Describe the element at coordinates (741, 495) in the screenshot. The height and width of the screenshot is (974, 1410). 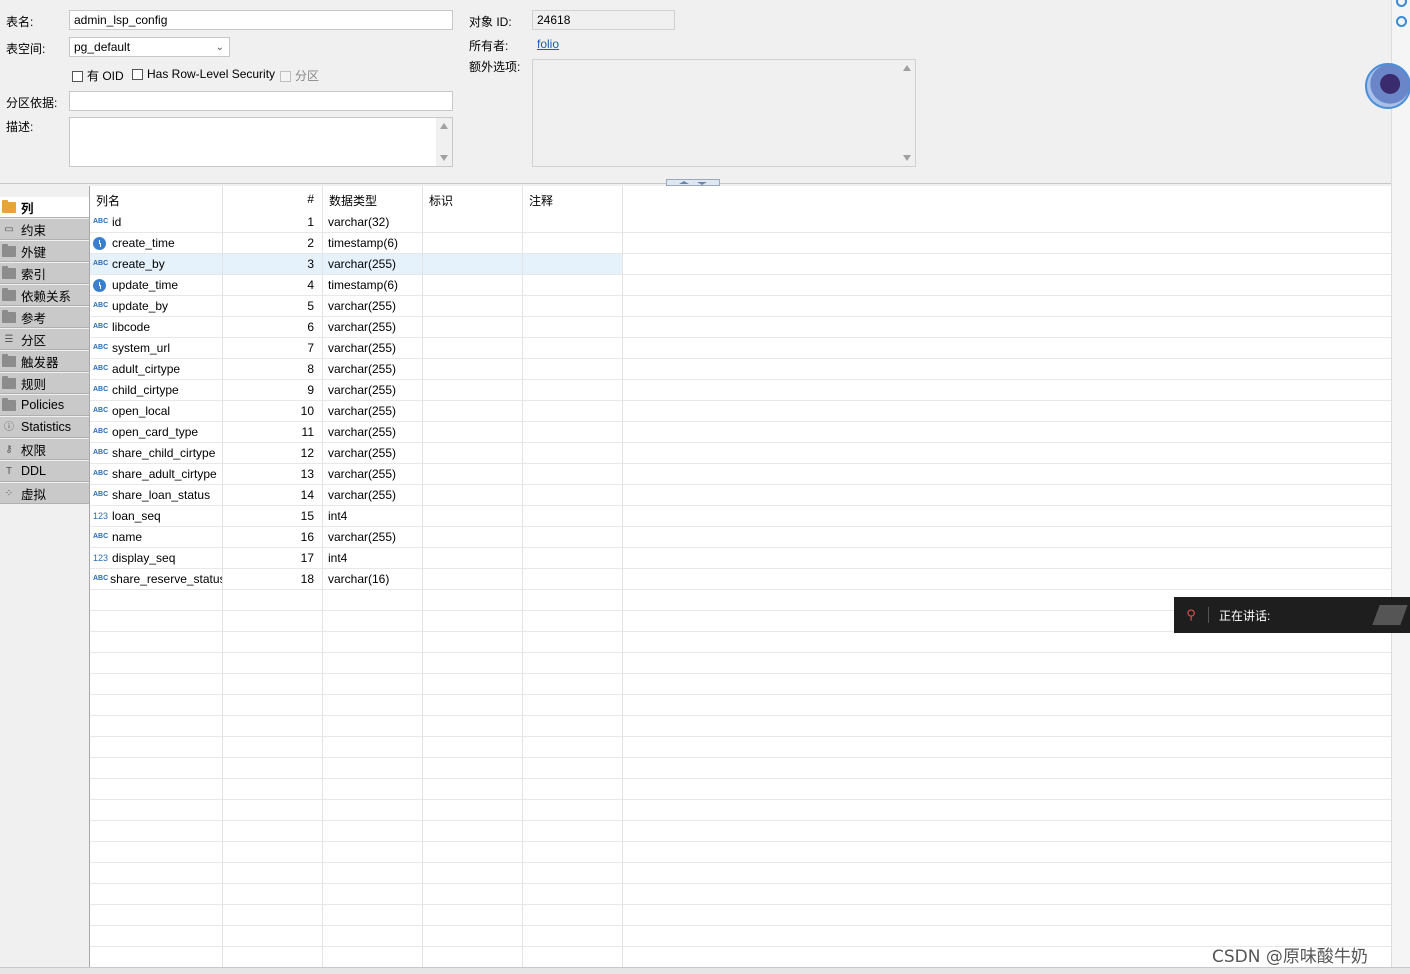
I see `table-row: ABC share_loan_status 14 varchar(255)` at that location.